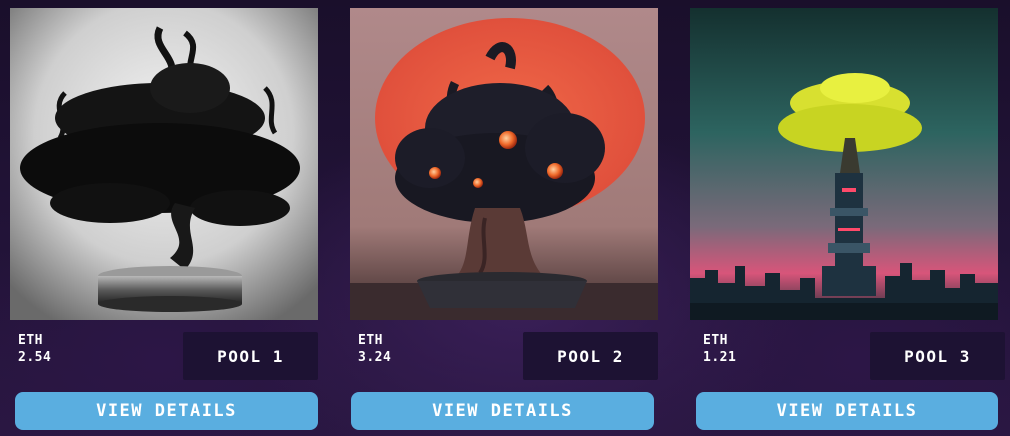 The width and height of the screenshot is (1010, 436). What do you see at coordinates (35, 357) in the screenshot?
I see `eth-amount: 2.54` at bounding box center [35, 357].